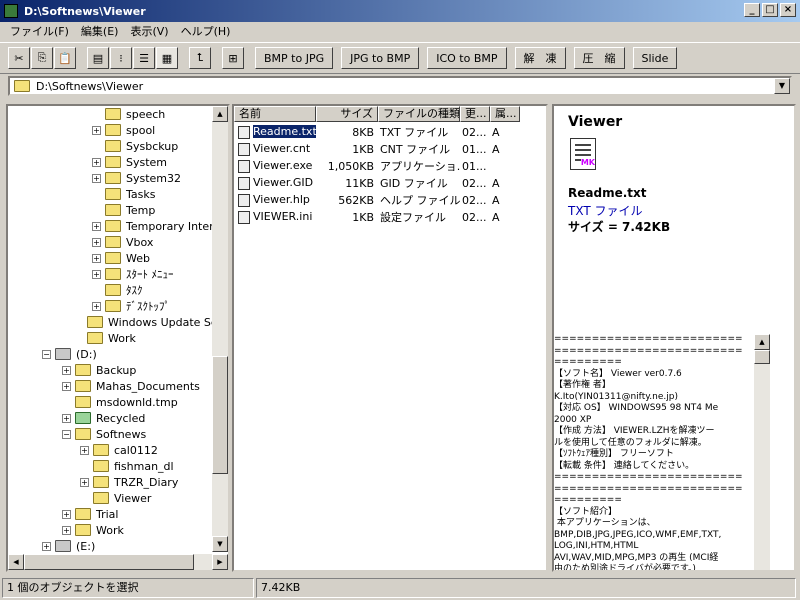  Describe the element at coordinates (206, 31) in the screenshot. I see `menu-help: ヘルプ(H)` at that location.